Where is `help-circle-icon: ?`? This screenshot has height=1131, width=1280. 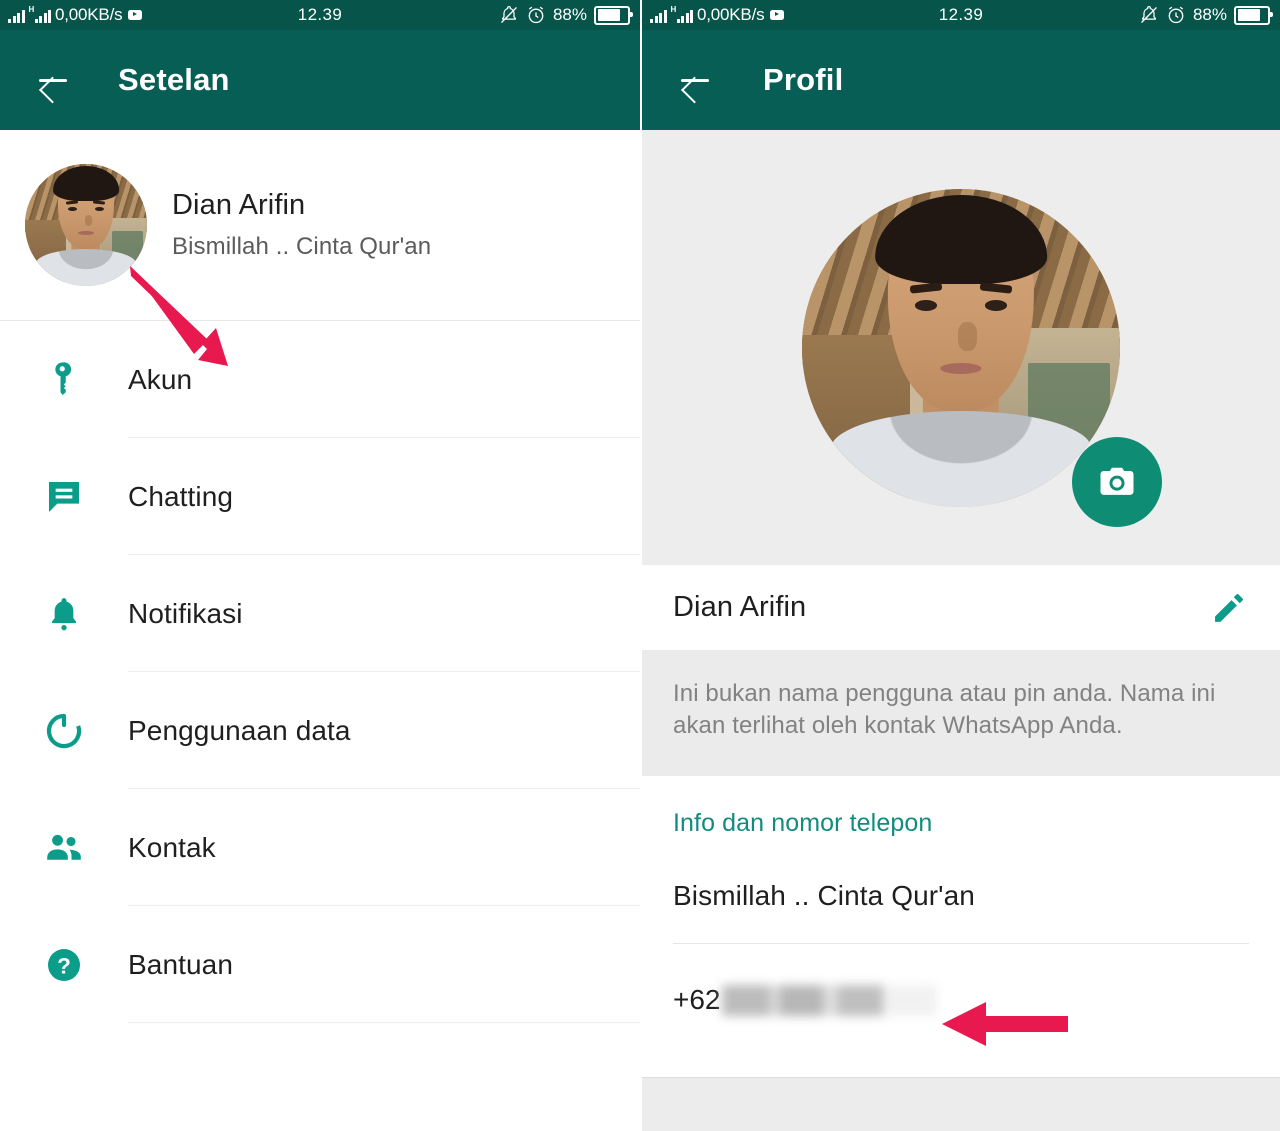
help-circle-icon: ? is located at coordinates (64, 965).